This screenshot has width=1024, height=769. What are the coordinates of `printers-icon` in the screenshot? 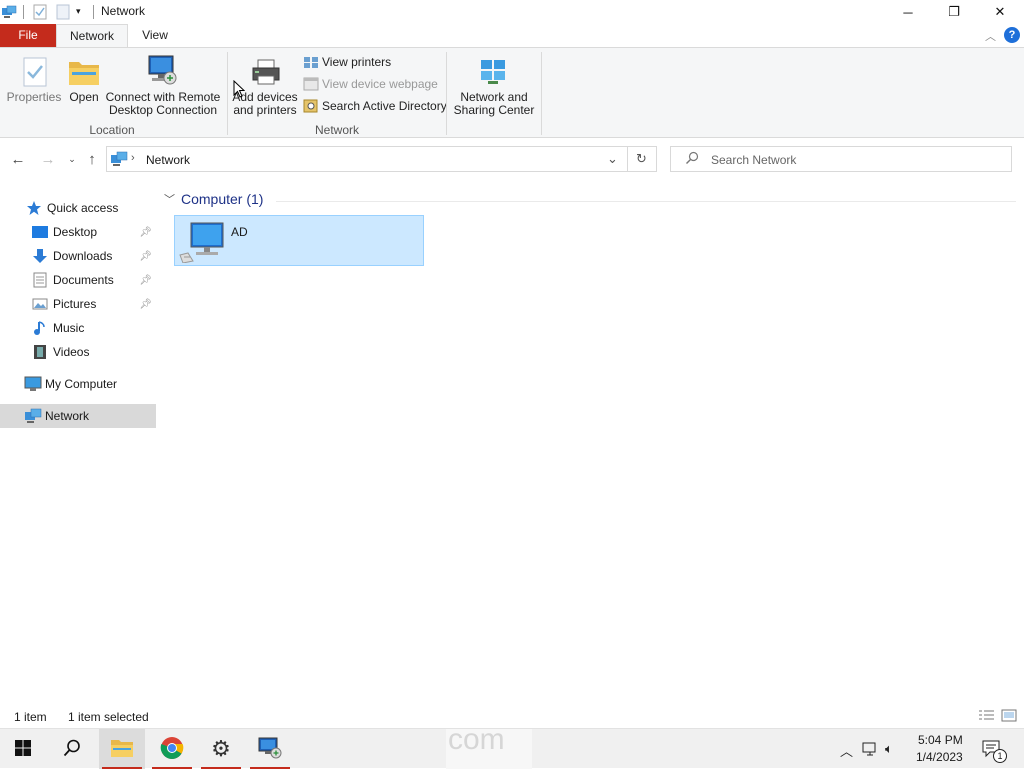 It's located at (311, 62).